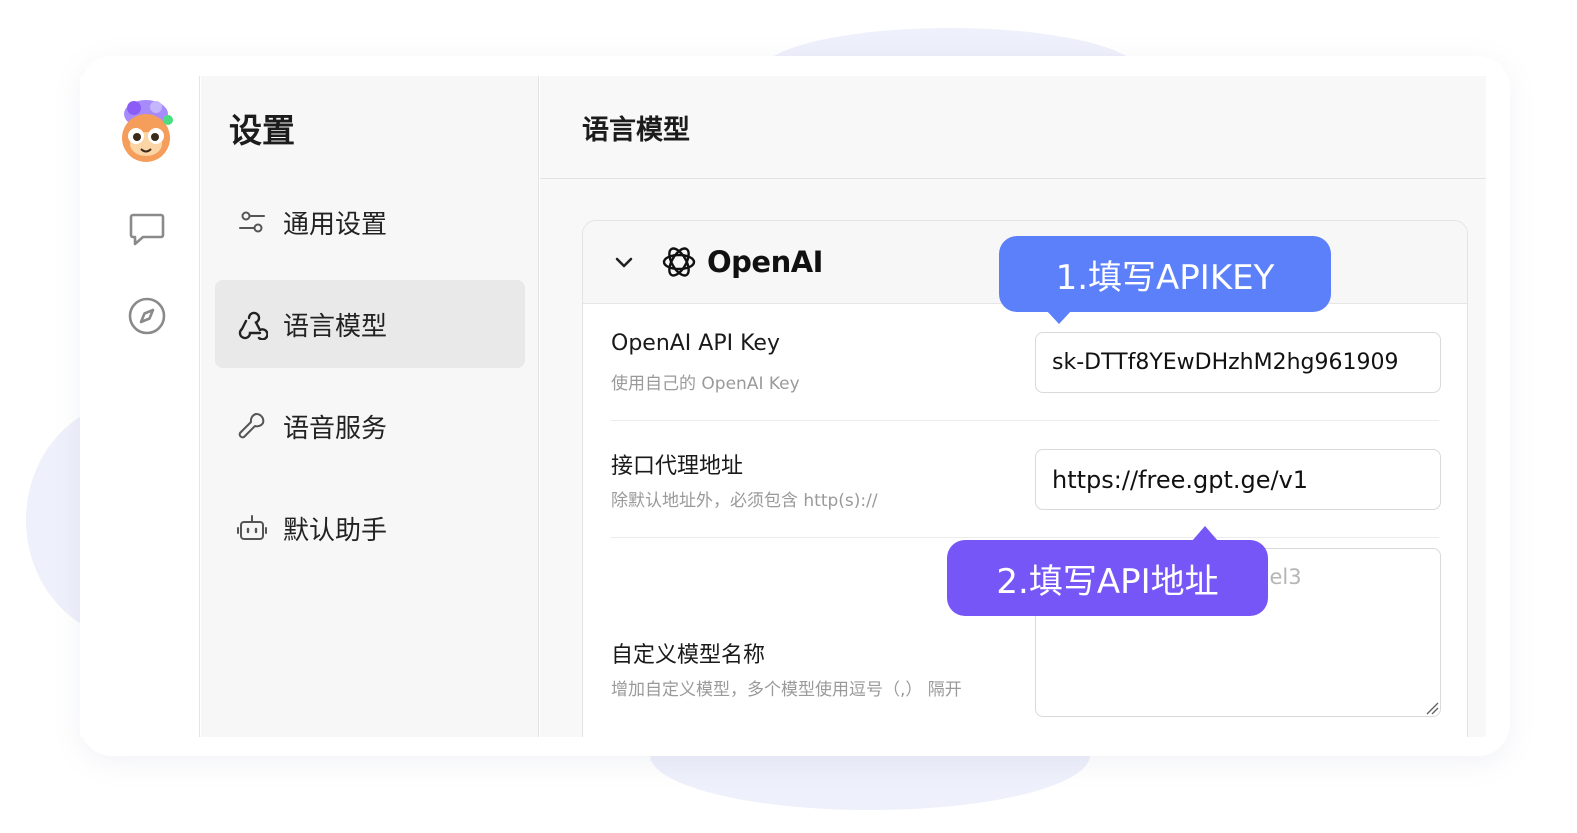 Image resolution: width=1577 pixels, height=833 pixels. Describe the element at coordinates (1165, 274) in the screenshot. I see `callout-fill-api-key: 1.填写APIKEY` at that location.